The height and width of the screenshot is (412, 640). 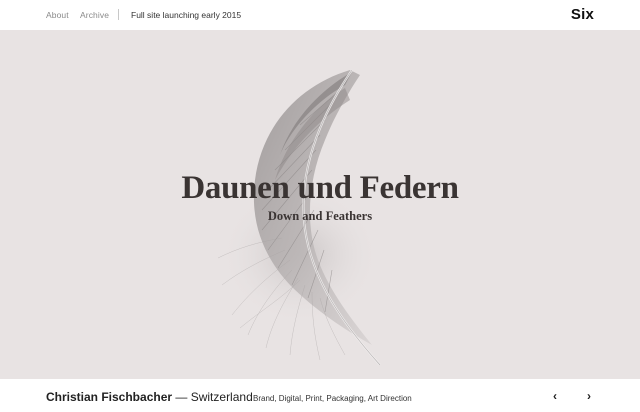 I want to click on next-arrow-icon: ›, so click(x=589, y=396).